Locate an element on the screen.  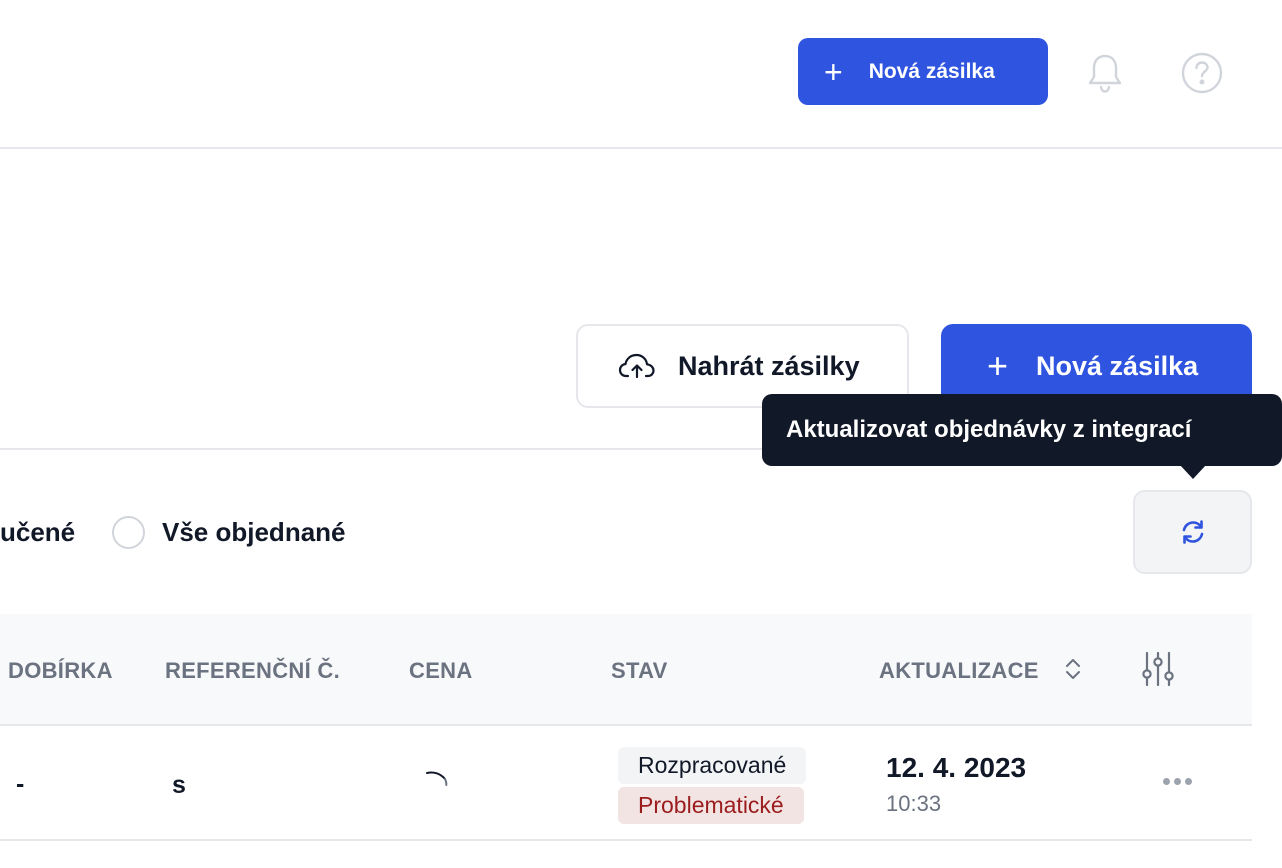
more-actions-icon is located at coordinates (1177, 781).